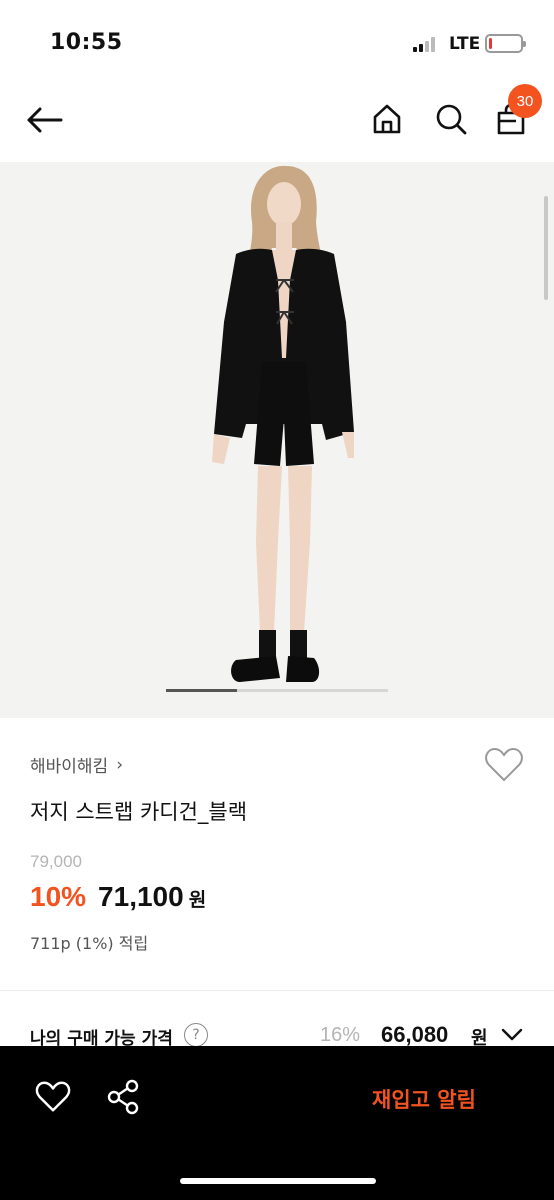  Describe the element at coordinates (89, 943) in the screenshot. I see `points-info: 711p (1%) 적립` at that location.